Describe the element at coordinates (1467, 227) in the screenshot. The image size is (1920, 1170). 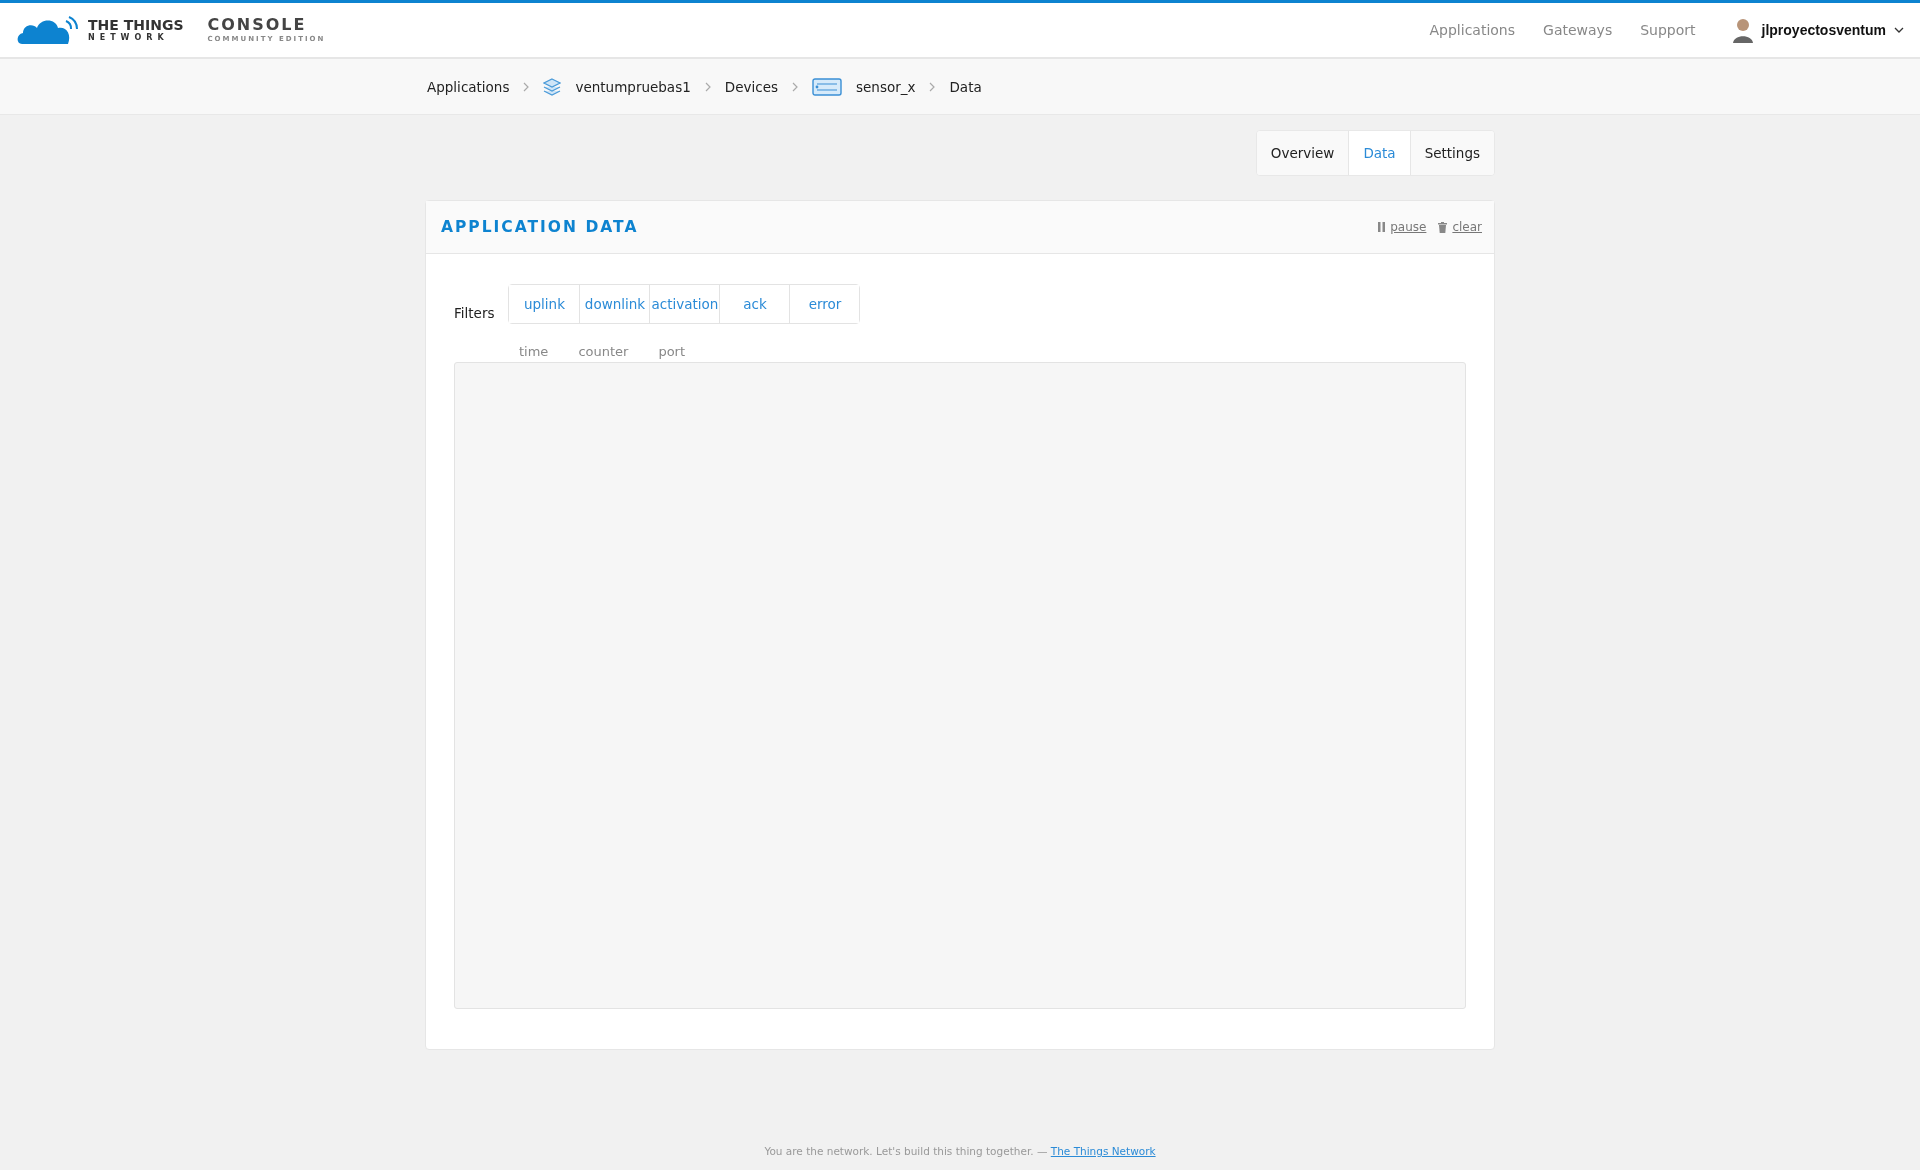
I see `clear-link: clear` at that location.